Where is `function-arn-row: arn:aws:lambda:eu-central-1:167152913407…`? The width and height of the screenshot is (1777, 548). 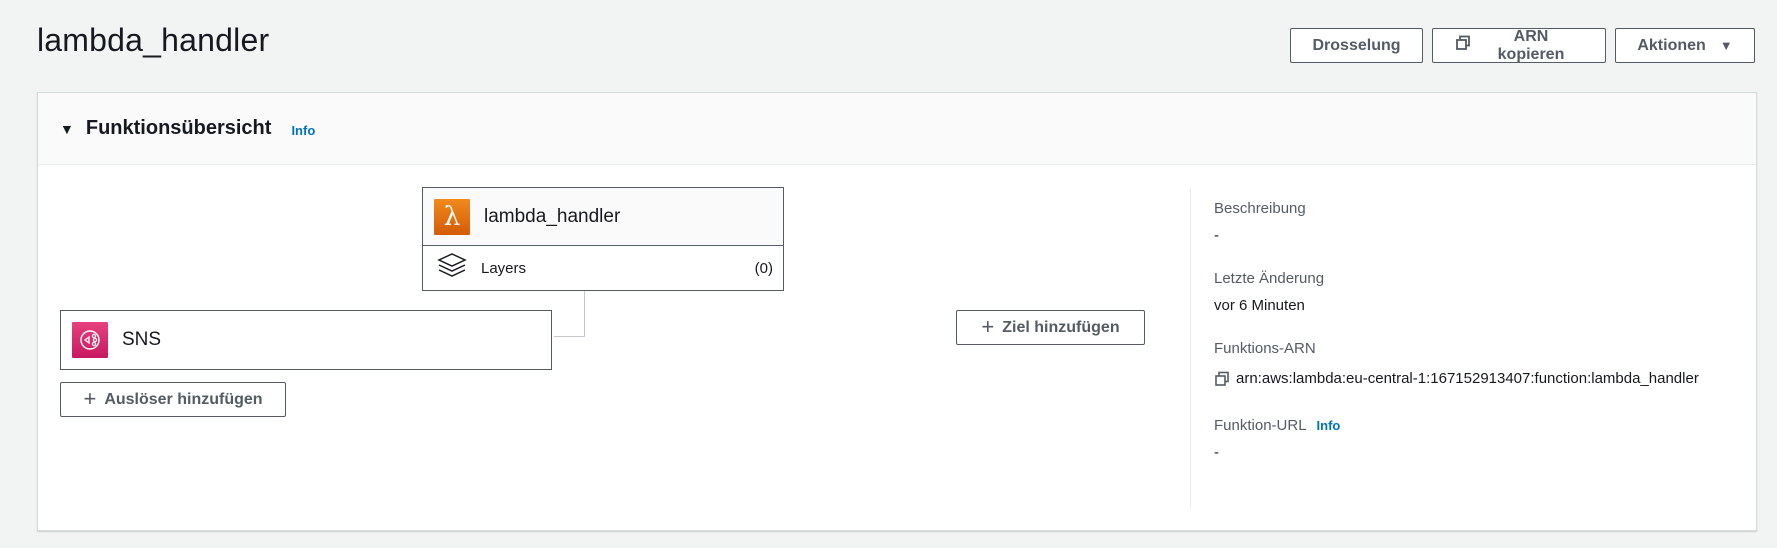 function-arn-row: arn:aws:lambda:eu-central-1:167152913407… is located at coordinates (1474, 379).